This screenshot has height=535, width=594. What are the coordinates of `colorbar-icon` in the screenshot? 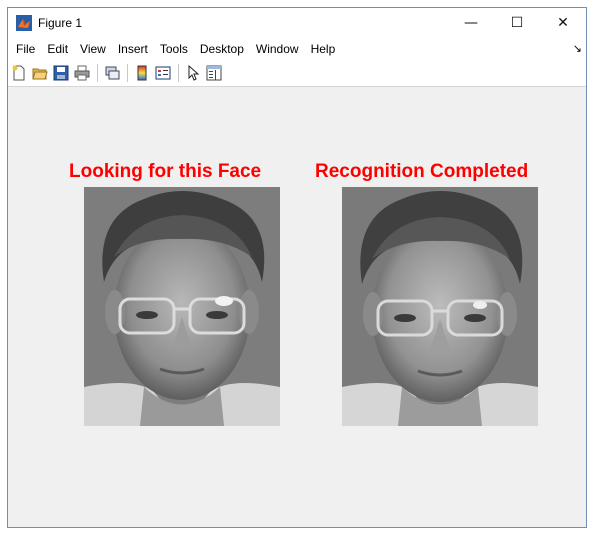 It's located at (142, 73).